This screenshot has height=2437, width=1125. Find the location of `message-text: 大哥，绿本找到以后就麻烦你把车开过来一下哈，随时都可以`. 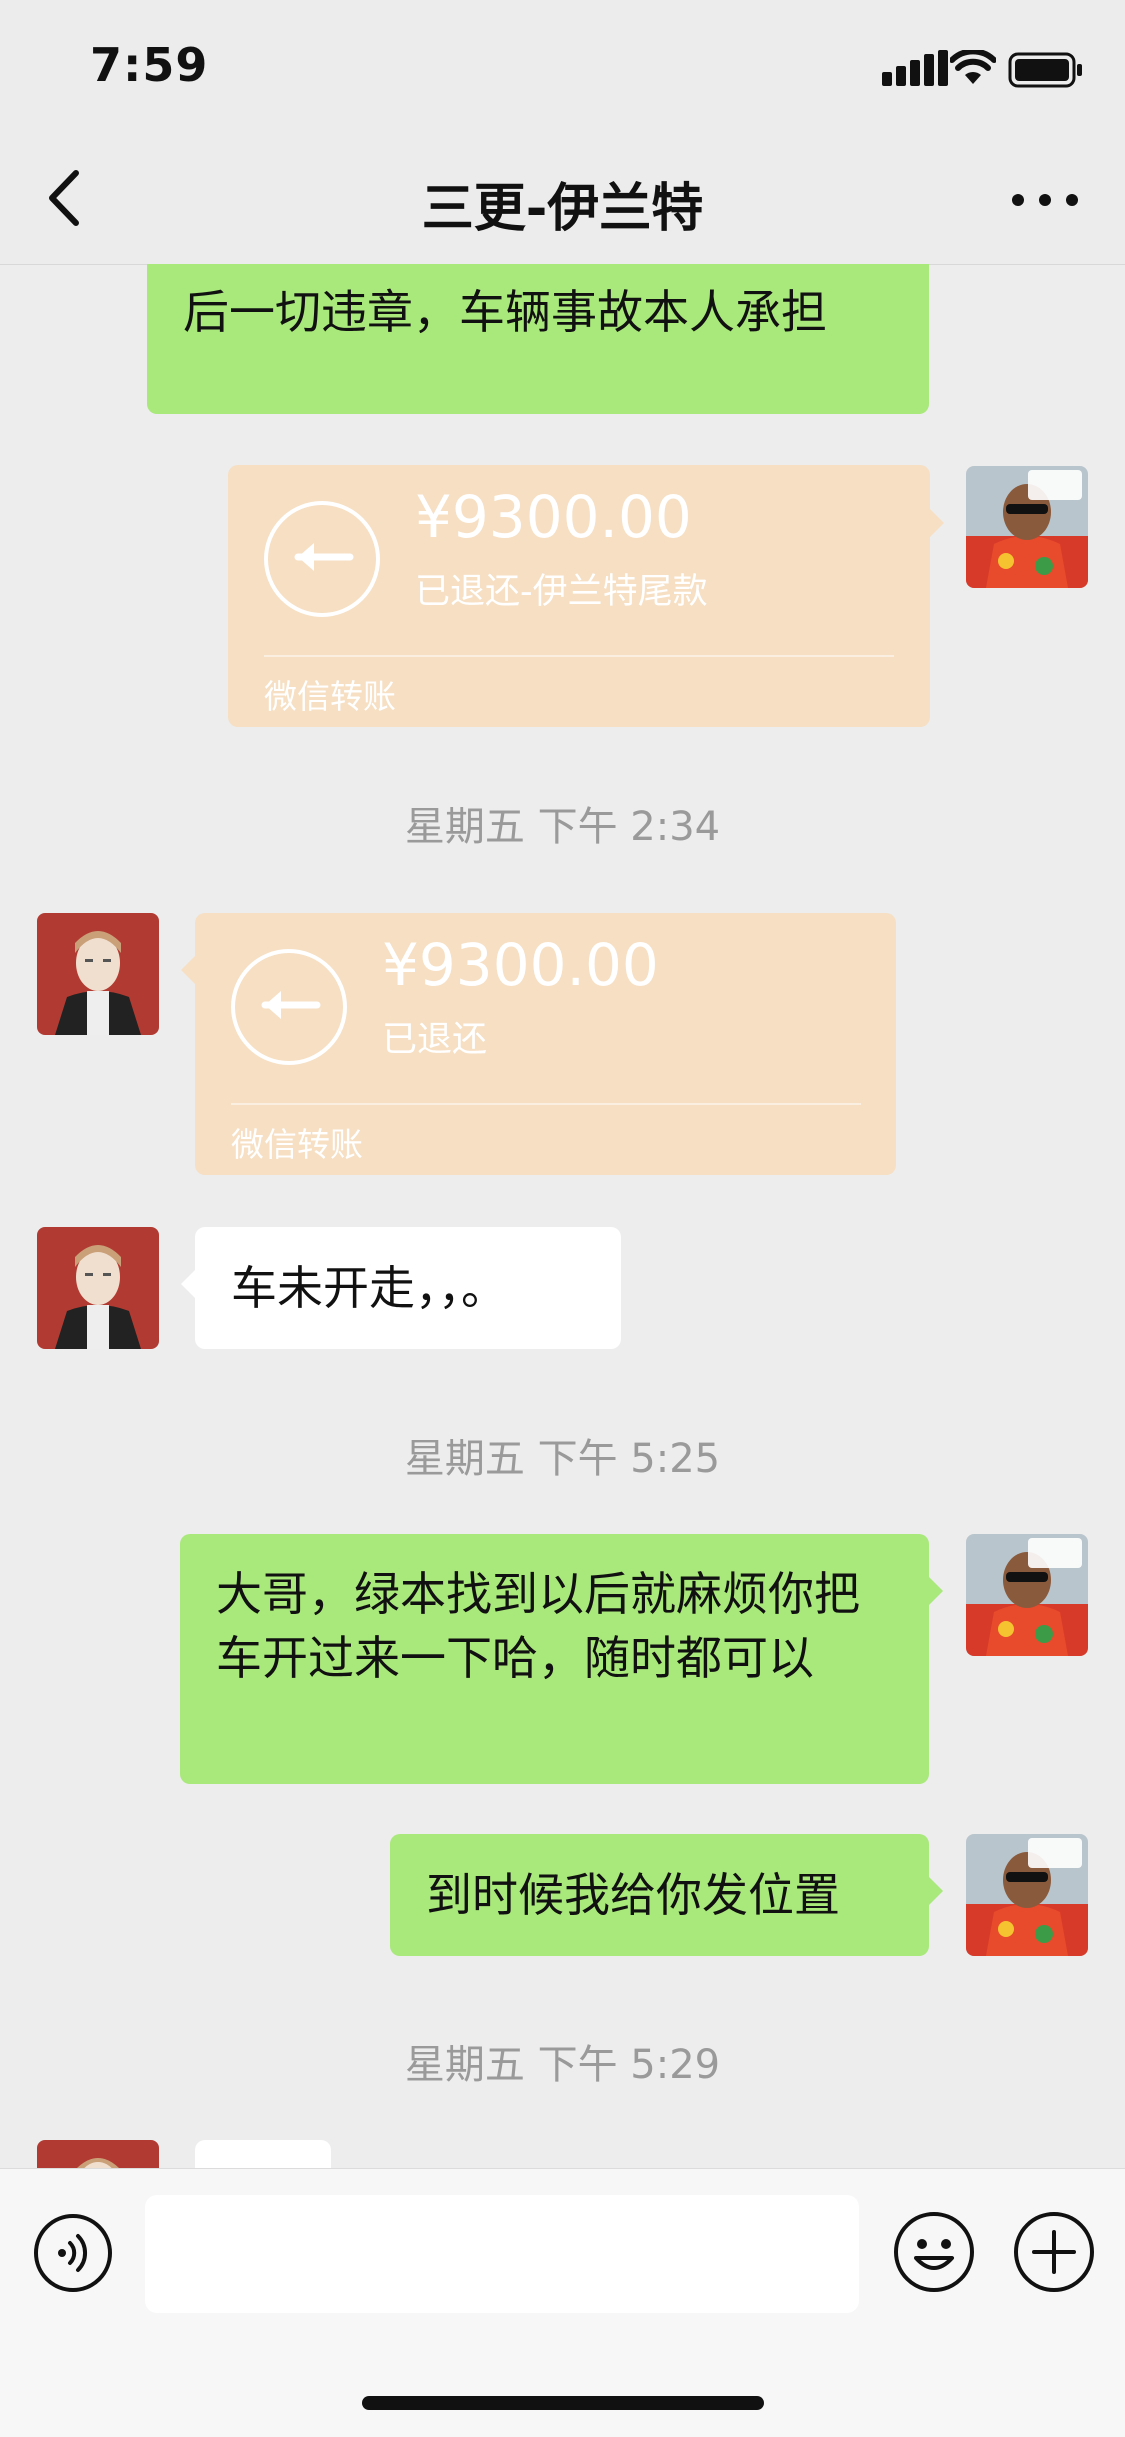

message-text: 大哥，绿本找到以后就麻烦你把车开过来一下哈，随时都可以 is located at coordinates (538, 1626).